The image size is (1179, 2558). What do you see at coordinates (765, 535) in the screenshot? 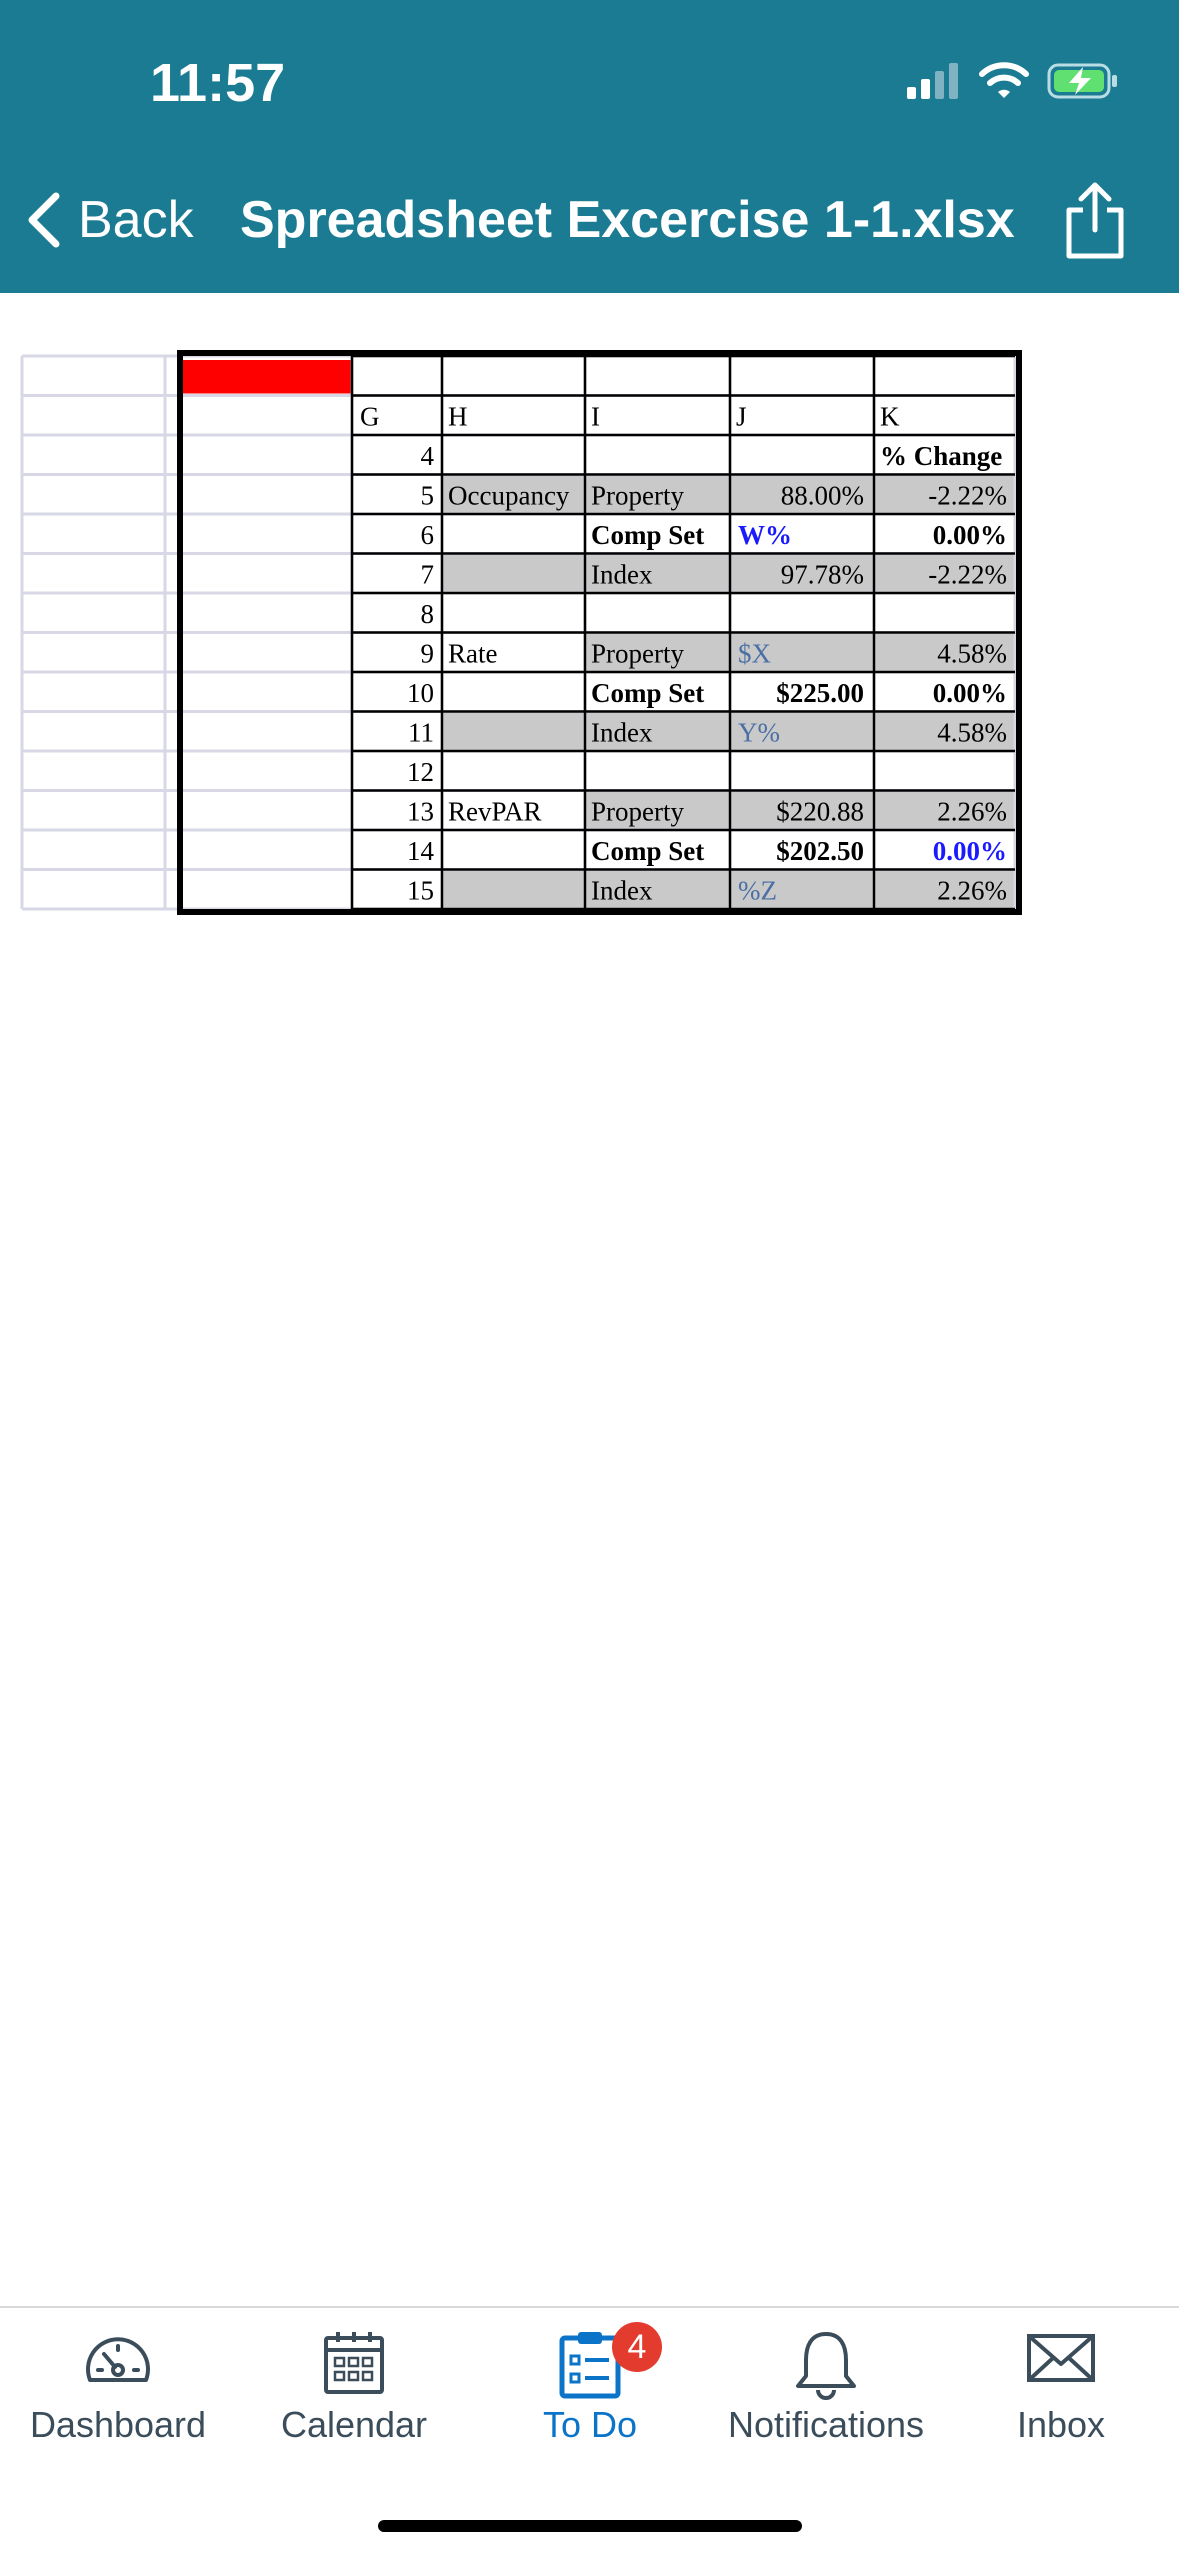
I see `cell-value: W%` at bounding box center [765, 535].